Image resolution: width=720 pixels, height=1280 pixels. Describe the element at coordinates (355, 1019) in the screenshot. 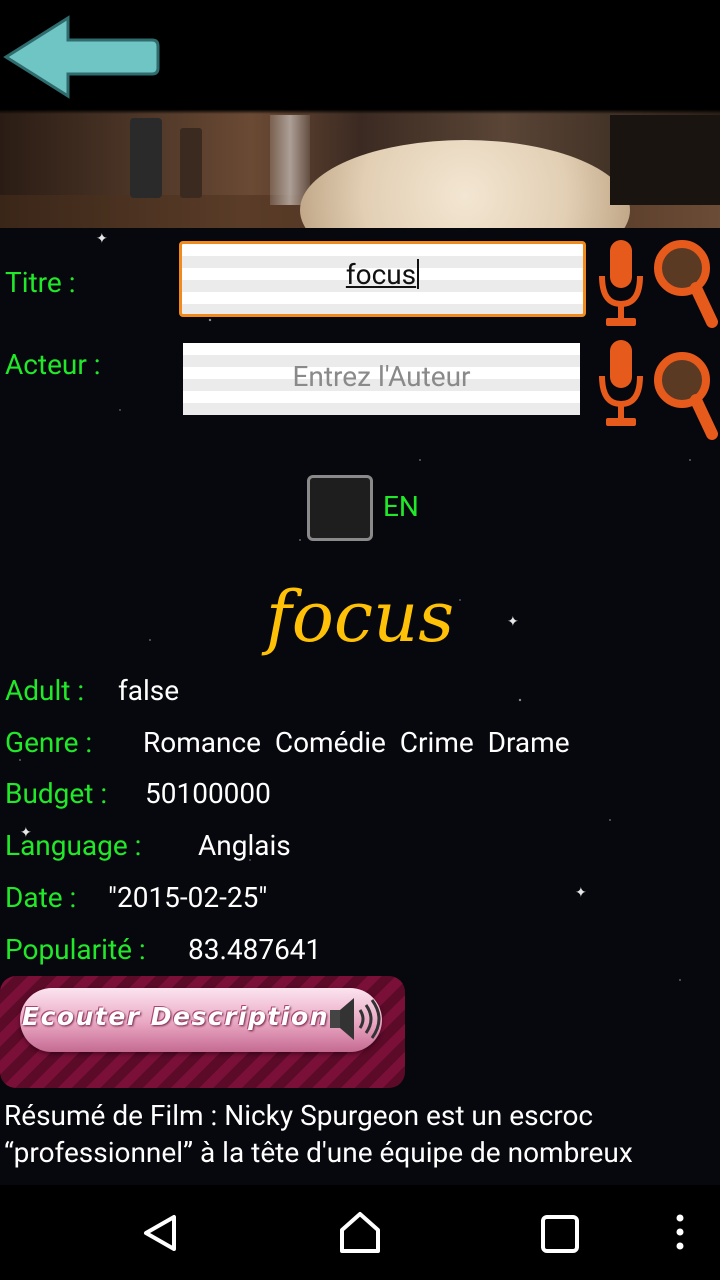

I see `speaker-icon` at that location.